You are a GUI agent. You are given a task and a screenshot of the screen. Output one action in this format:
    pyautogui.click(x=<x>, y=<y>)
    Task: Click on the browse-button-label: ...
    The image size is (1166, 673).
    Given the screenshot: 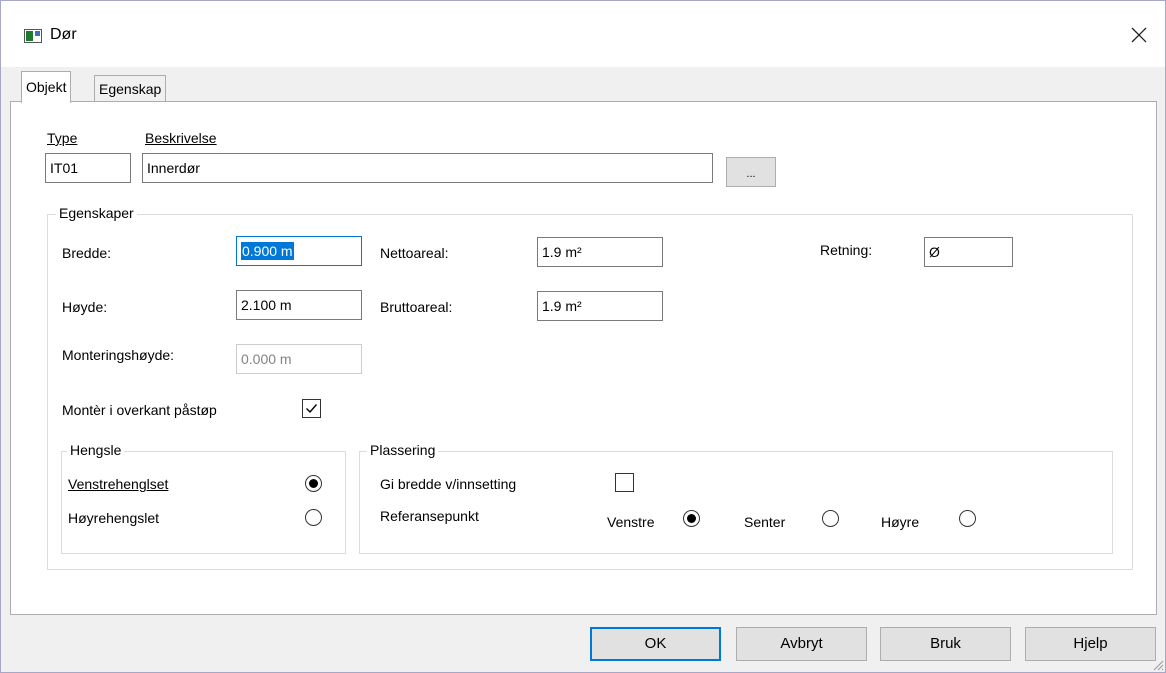 What is the action you would take?
    pyautogui.click(x=751, y=174)
    